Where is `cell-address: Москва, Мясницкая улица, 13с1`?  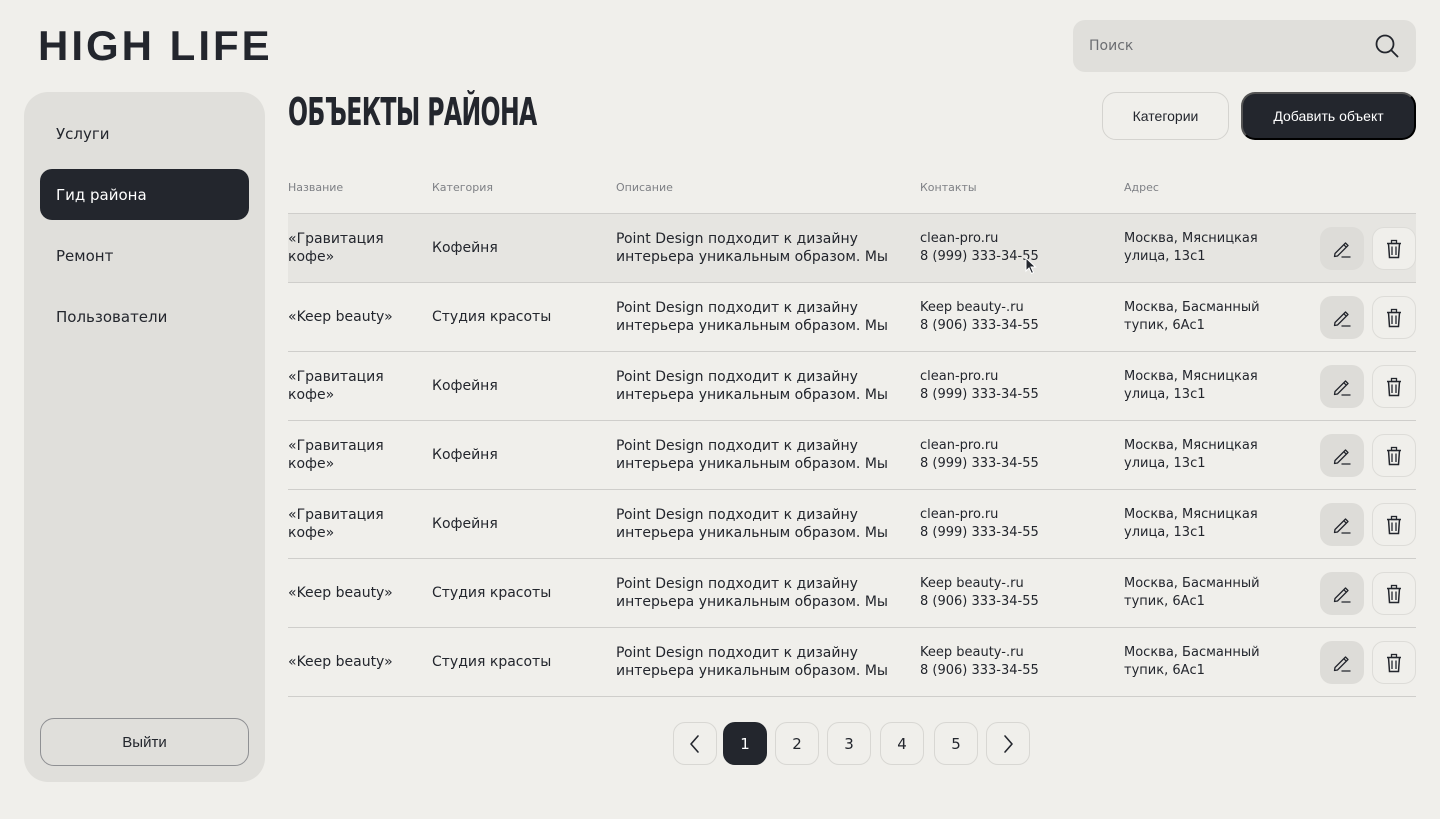
cell-address: Москва, Мясницкая улица, 13с1 is located at coordinates (1214, 386).